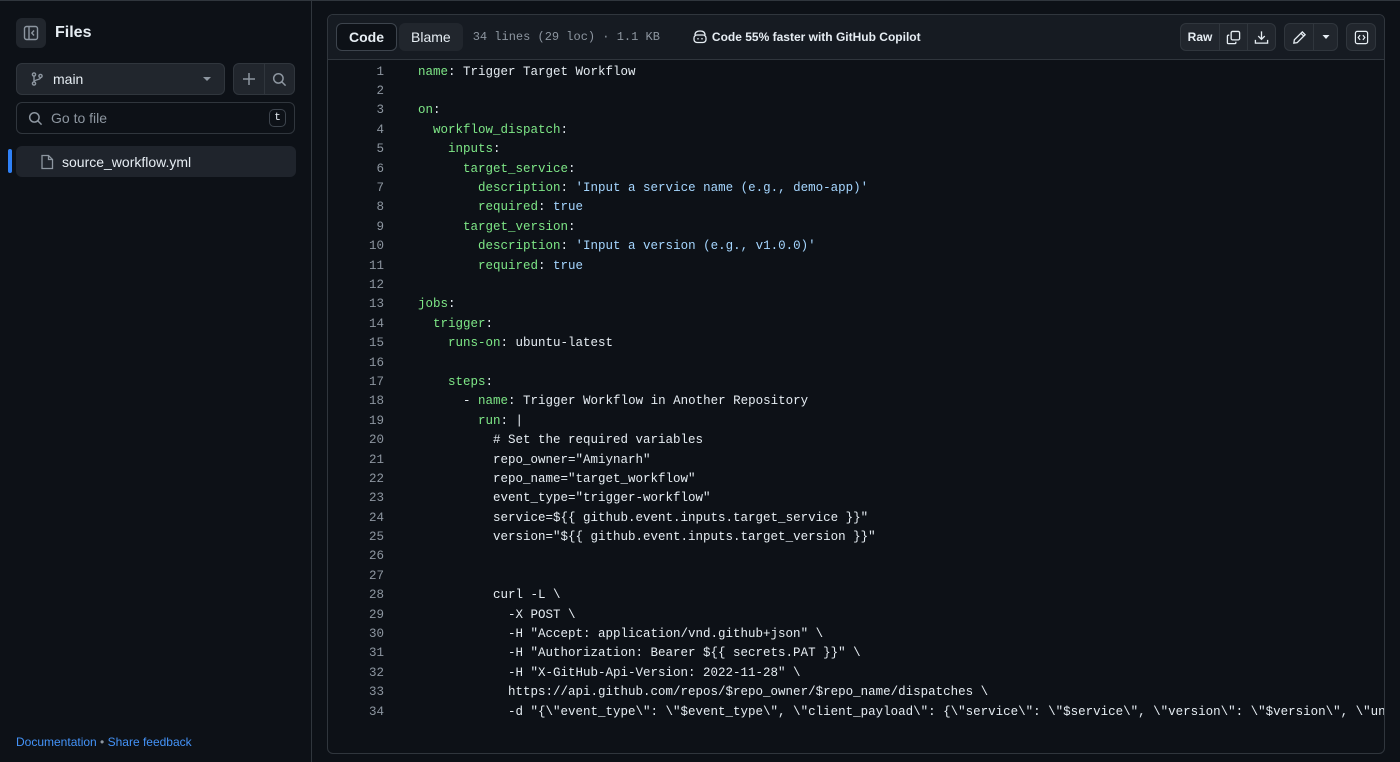 Image resolution: width=1400 pixels, height=762 pixels. I want to click on yaml-key: on, so click(426, 110).